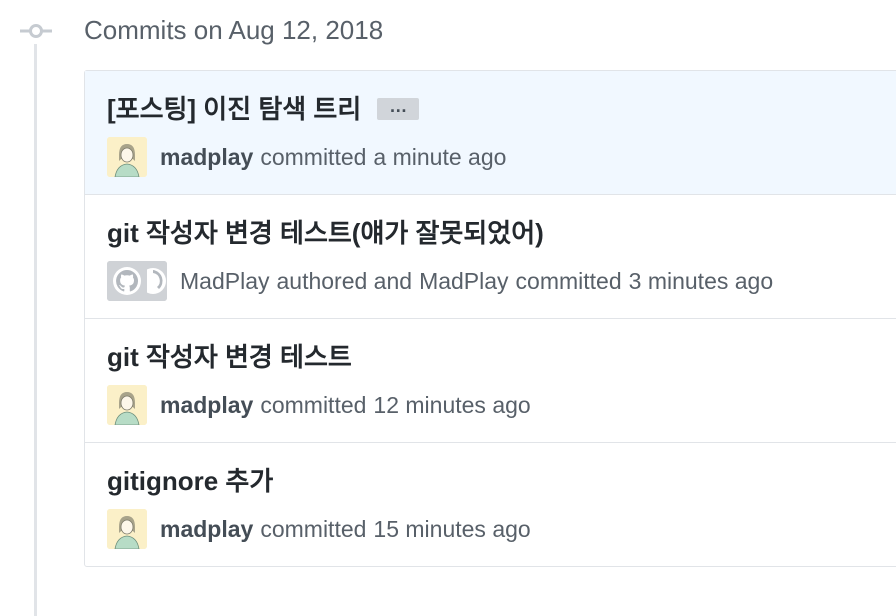 This screenshot has width=896, height=616. What do you see at coordinates (463, 281) in the screenshot?
I see `commit-committer-link: MadPlay` at bounding box center [463, 281].